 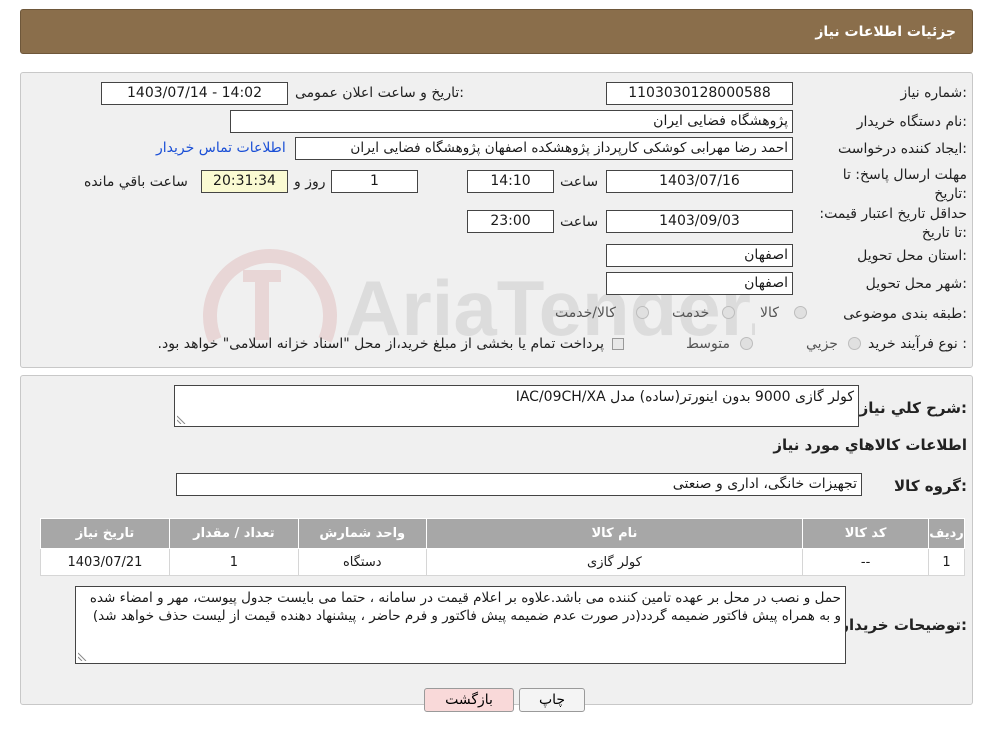 What do you see at coordinates (904, 184) in the screenshot?
I see `deadline-label: مهلت ارسال پاسخ: تا تاریخ:` at bounding box center [904, 184].